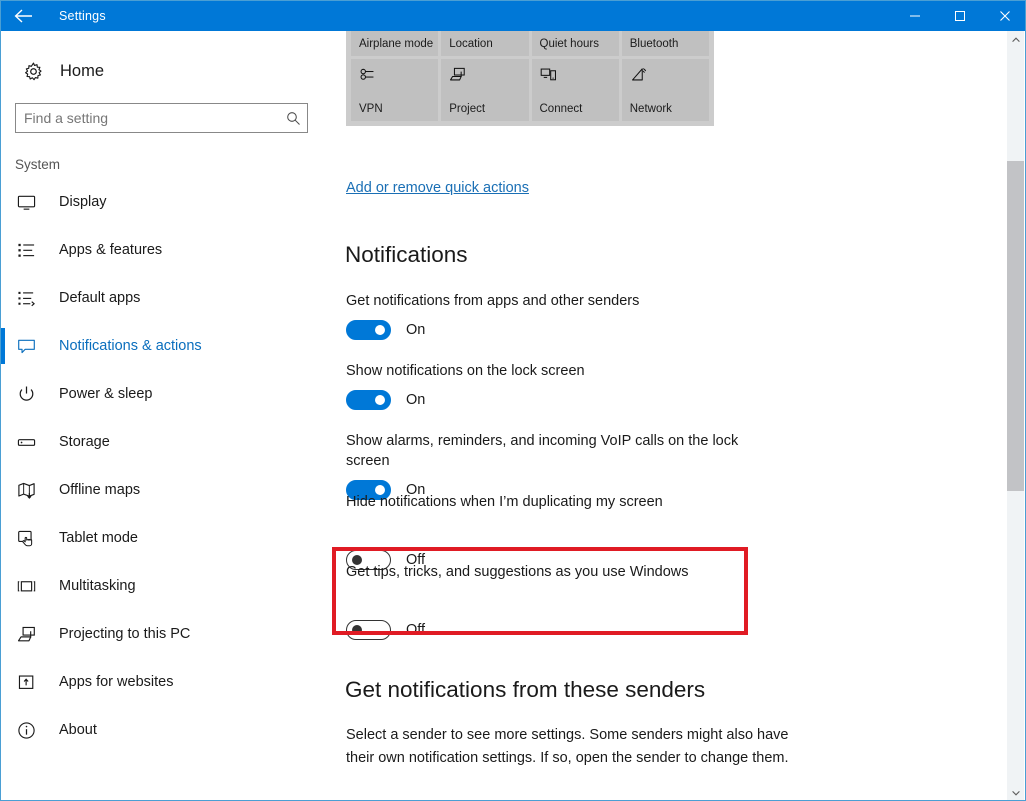 Image resolution: width=1026 pixels, height=801 pixels. I want to click on window-title: Settings, so click(82, 16).